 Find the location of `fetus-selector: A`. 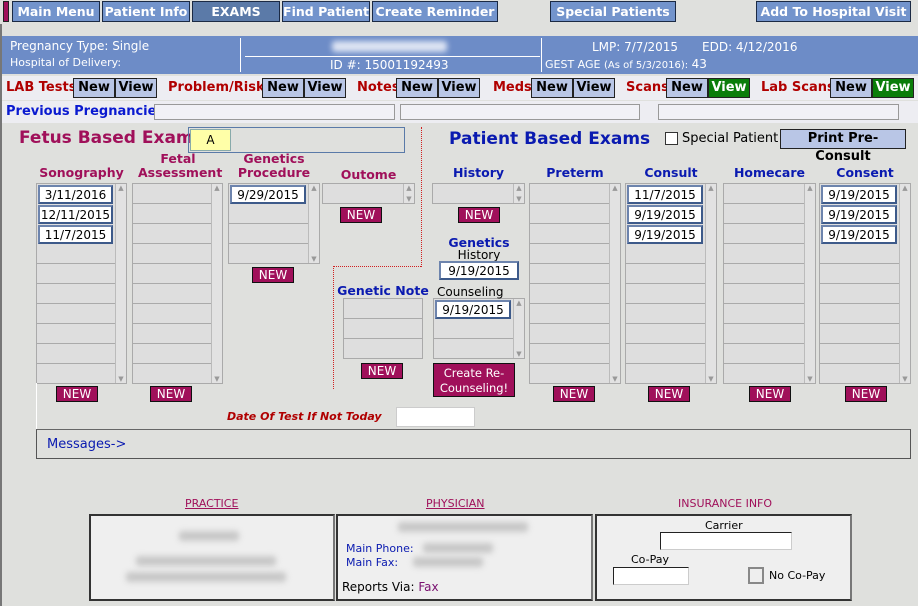

fetus-selector: A is located at coordinates (296, 140).